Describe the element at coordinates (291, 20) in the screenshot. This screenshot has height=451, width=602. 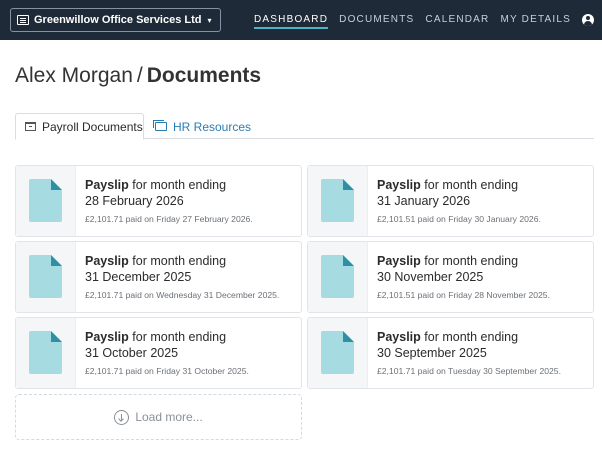
I see `nav-dashboard: DASHBOARD` at that location.